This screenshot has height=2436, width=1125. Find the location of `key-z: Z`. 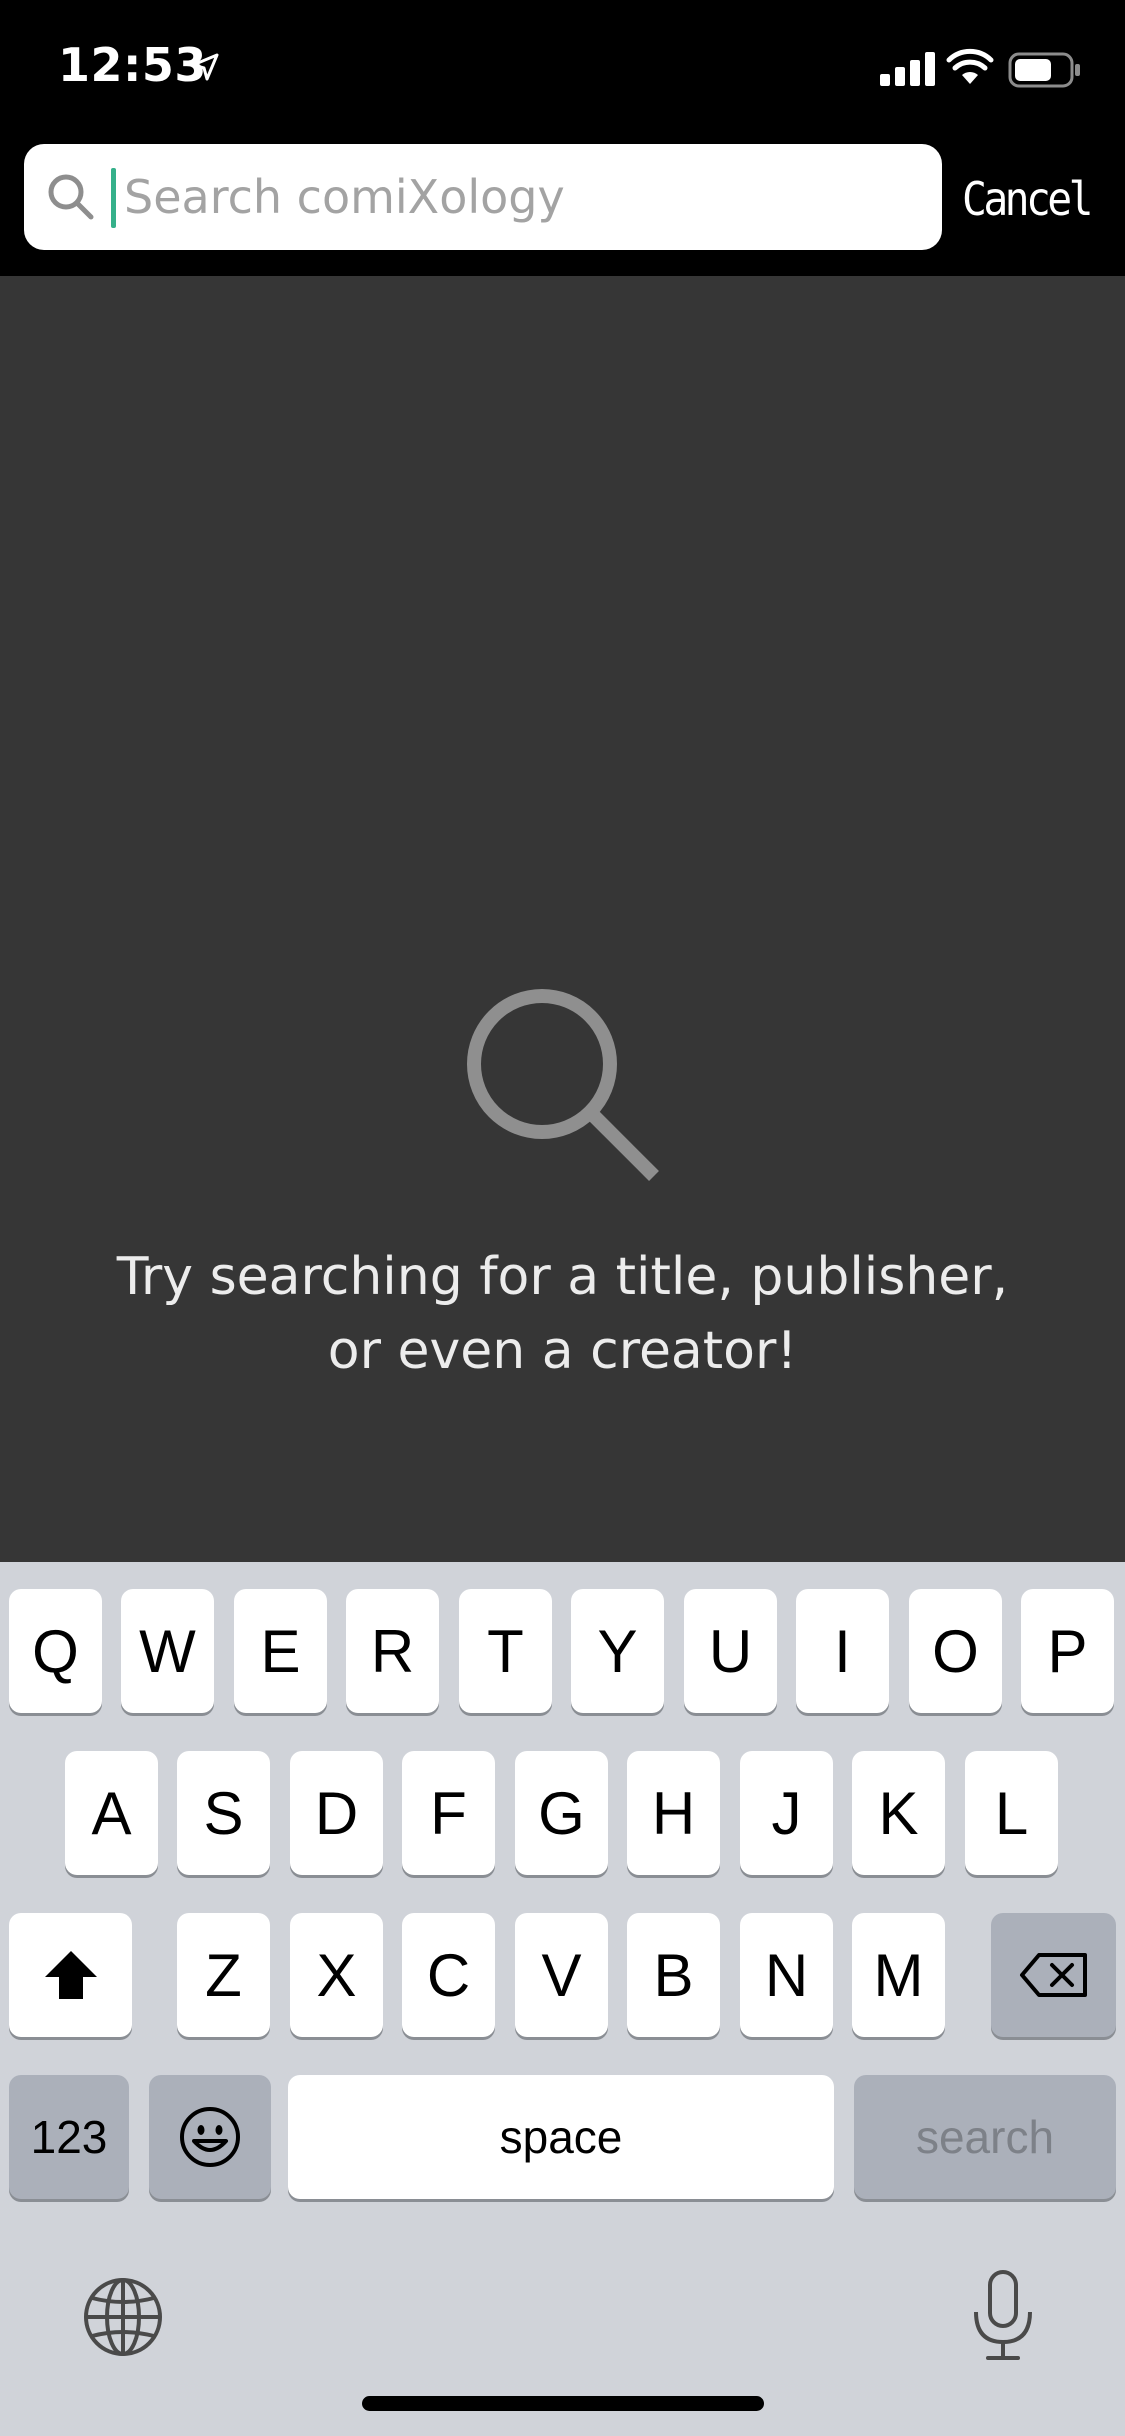

key-z: Z is located at coordinates (223, 1975).